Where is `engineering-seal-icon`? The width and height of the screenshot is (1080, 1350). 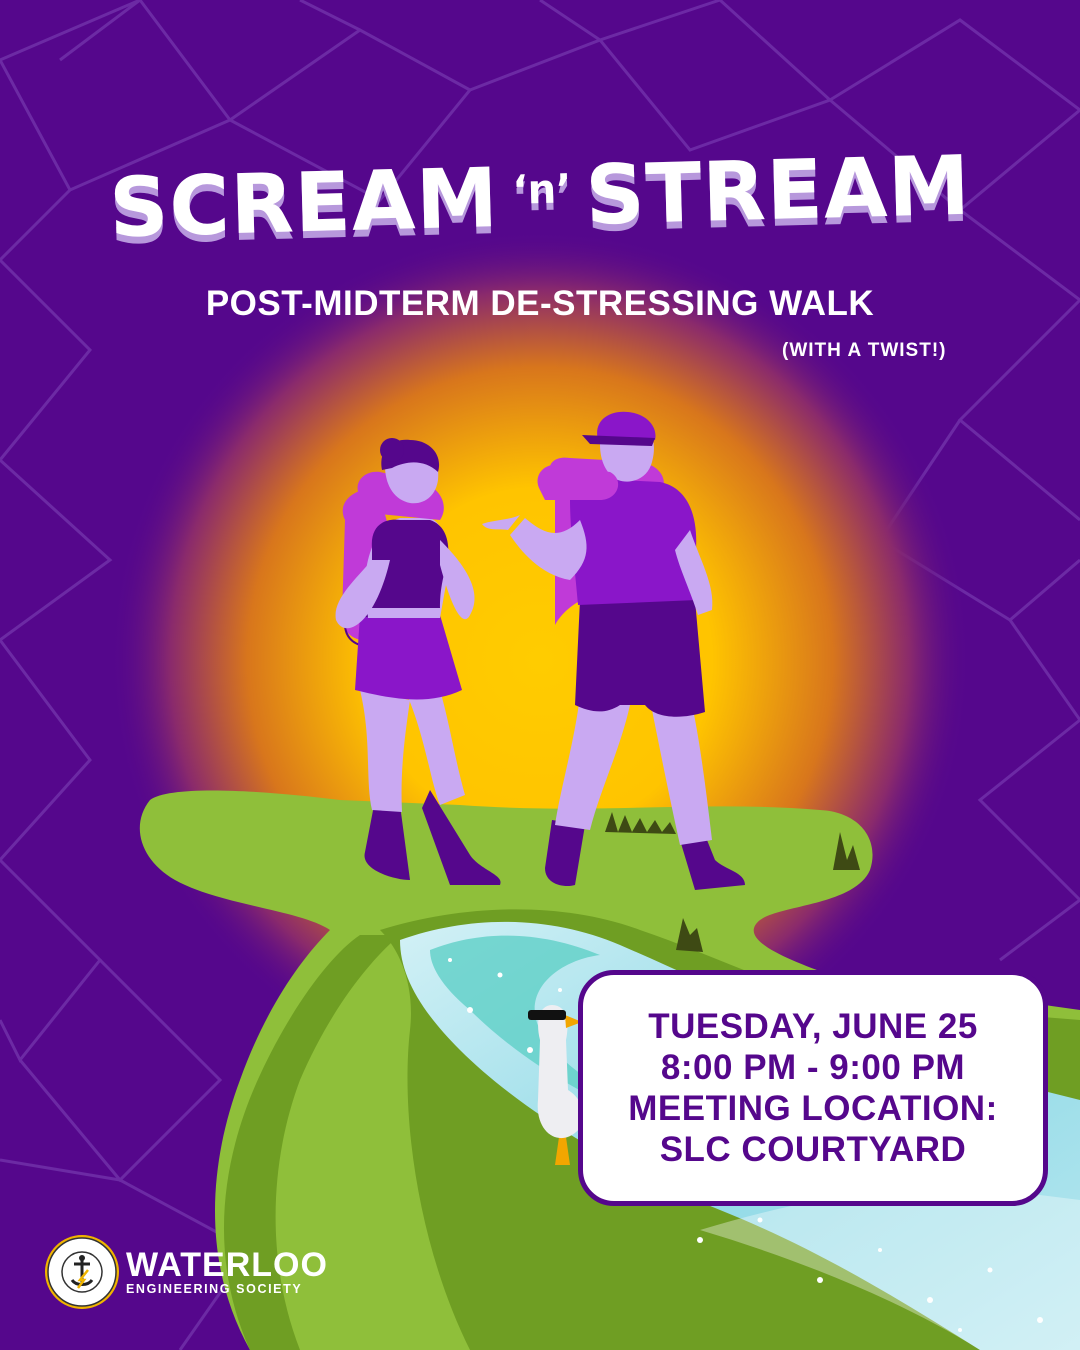 engineering-seal-icon is located at coordinates (82, 1272).